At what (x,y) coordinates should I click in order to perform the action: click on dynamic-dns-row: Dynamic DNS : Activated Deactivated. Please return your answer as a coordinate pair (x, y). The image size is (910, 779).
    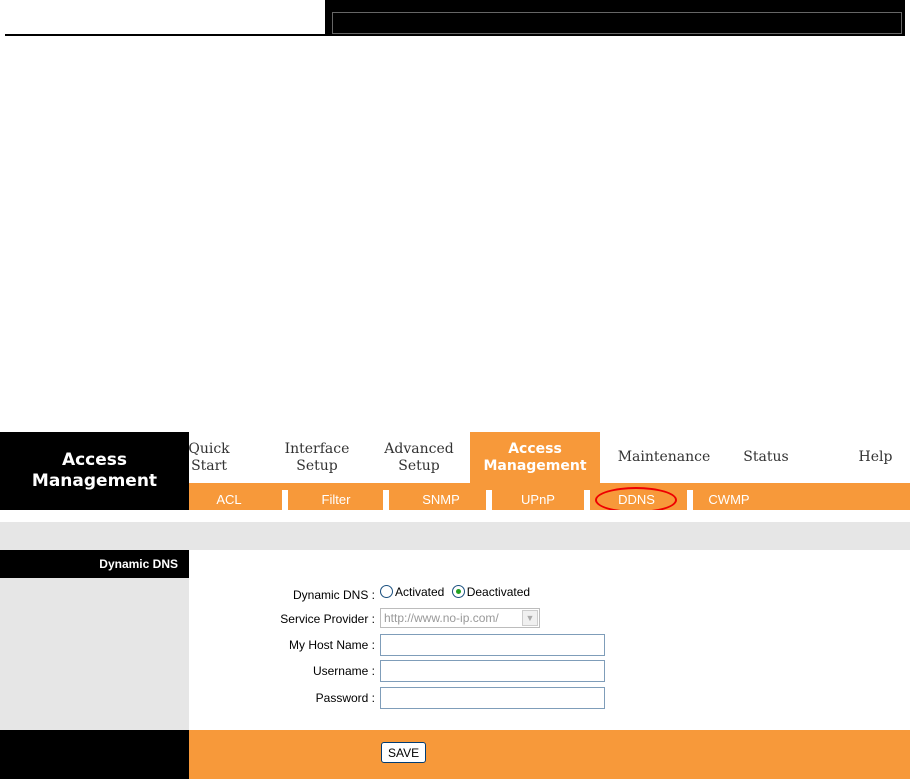
    Looking at the image, I should click on (549, 595).